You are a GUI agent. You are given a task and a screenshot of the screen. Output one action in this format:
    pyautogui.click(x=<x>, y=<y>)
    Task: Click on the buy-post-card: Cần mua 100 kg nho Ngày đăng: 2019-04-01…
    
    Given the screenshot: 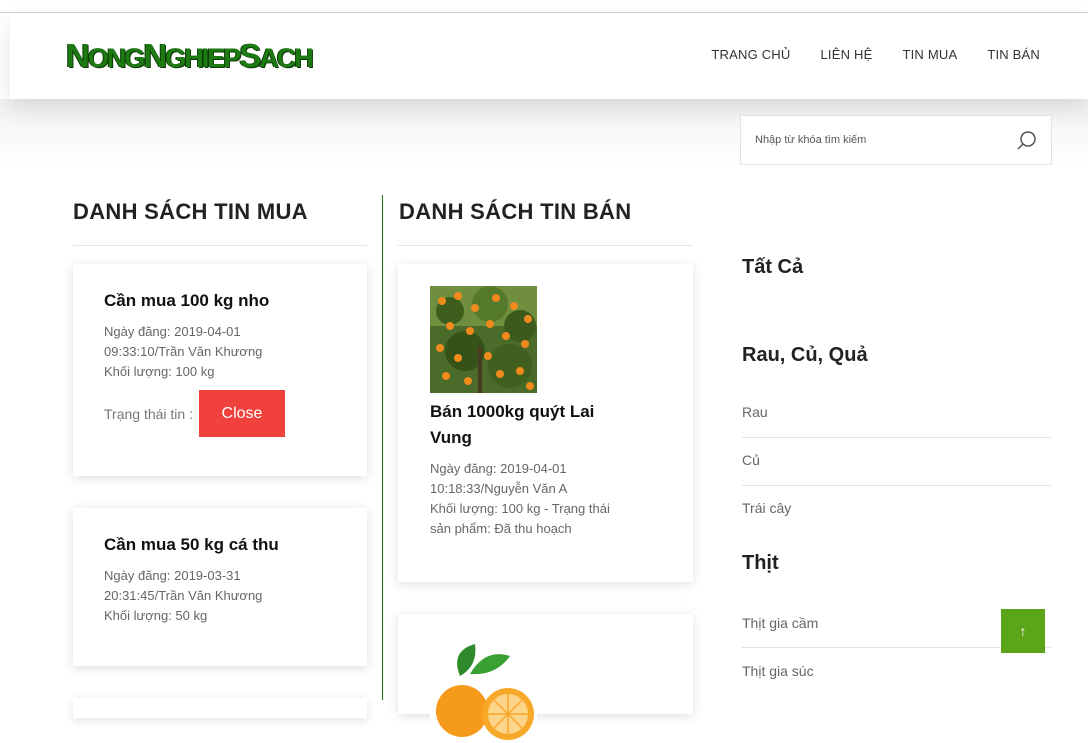 What is the action you would take?
    pyautogui.click(x=220, y=370)
    